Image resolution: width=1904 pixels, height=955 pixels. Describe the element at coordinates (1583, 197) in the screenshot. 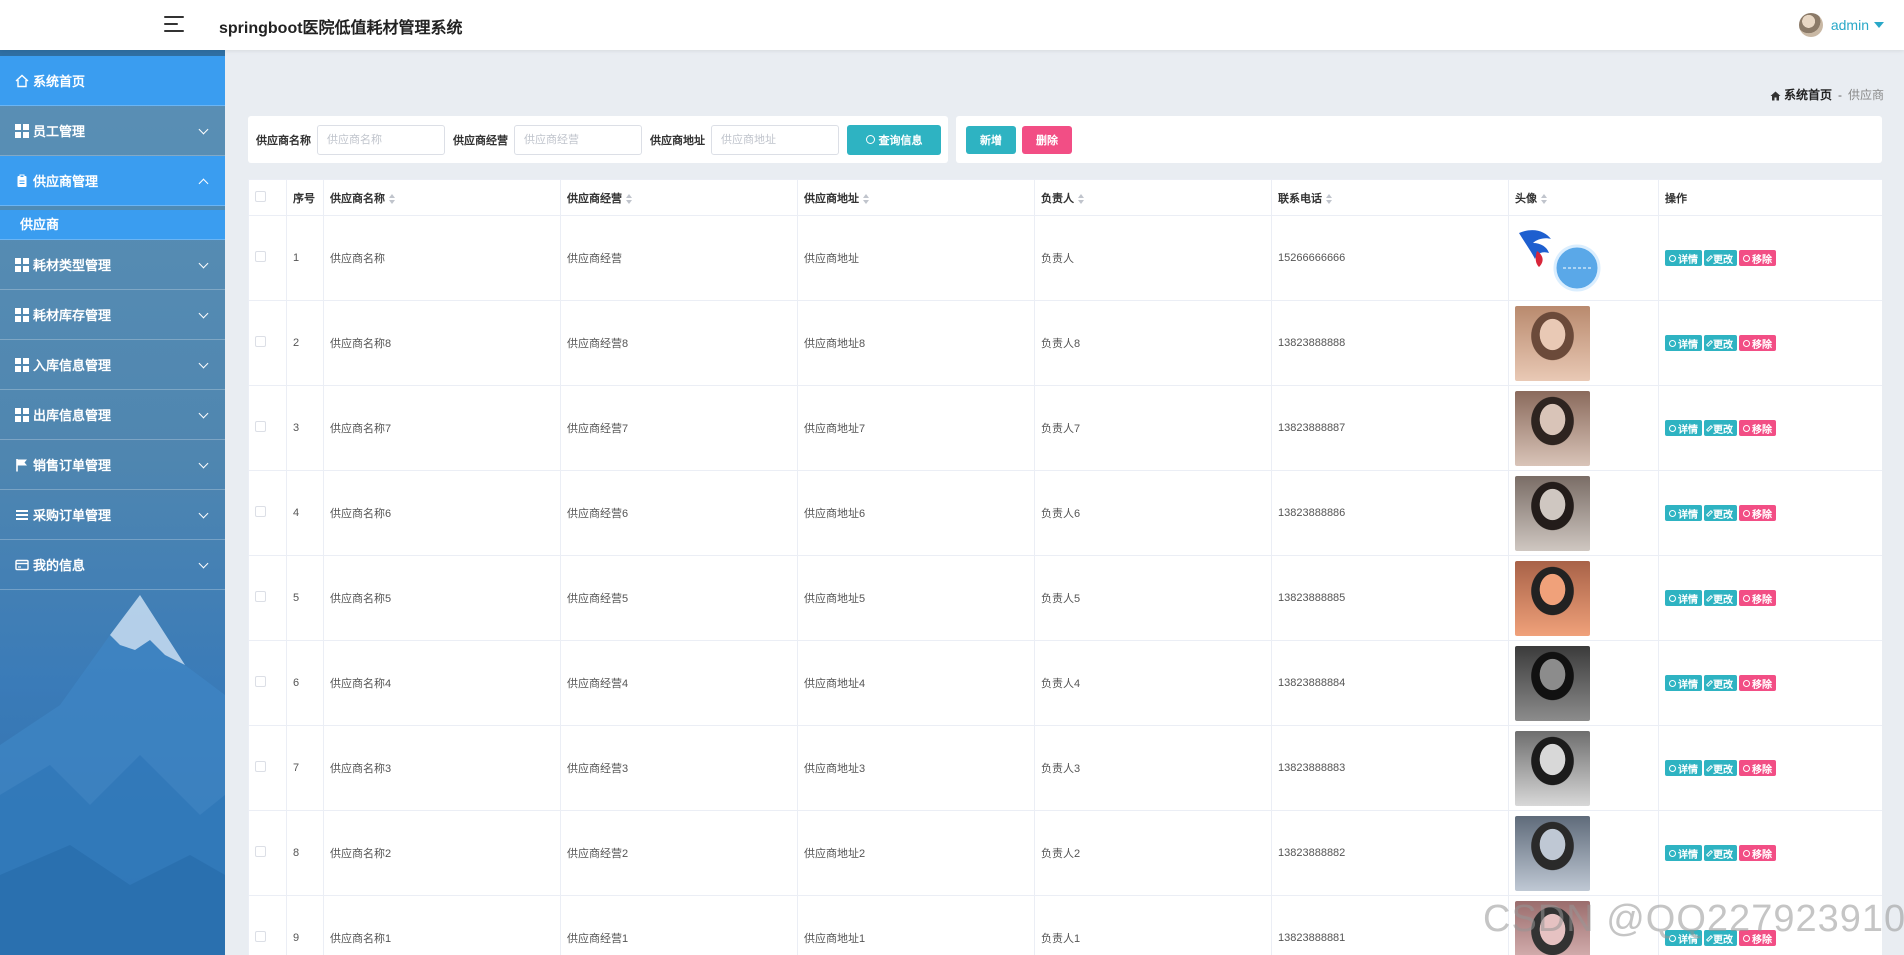

I see `column-header-avatar: 头像` at that location.